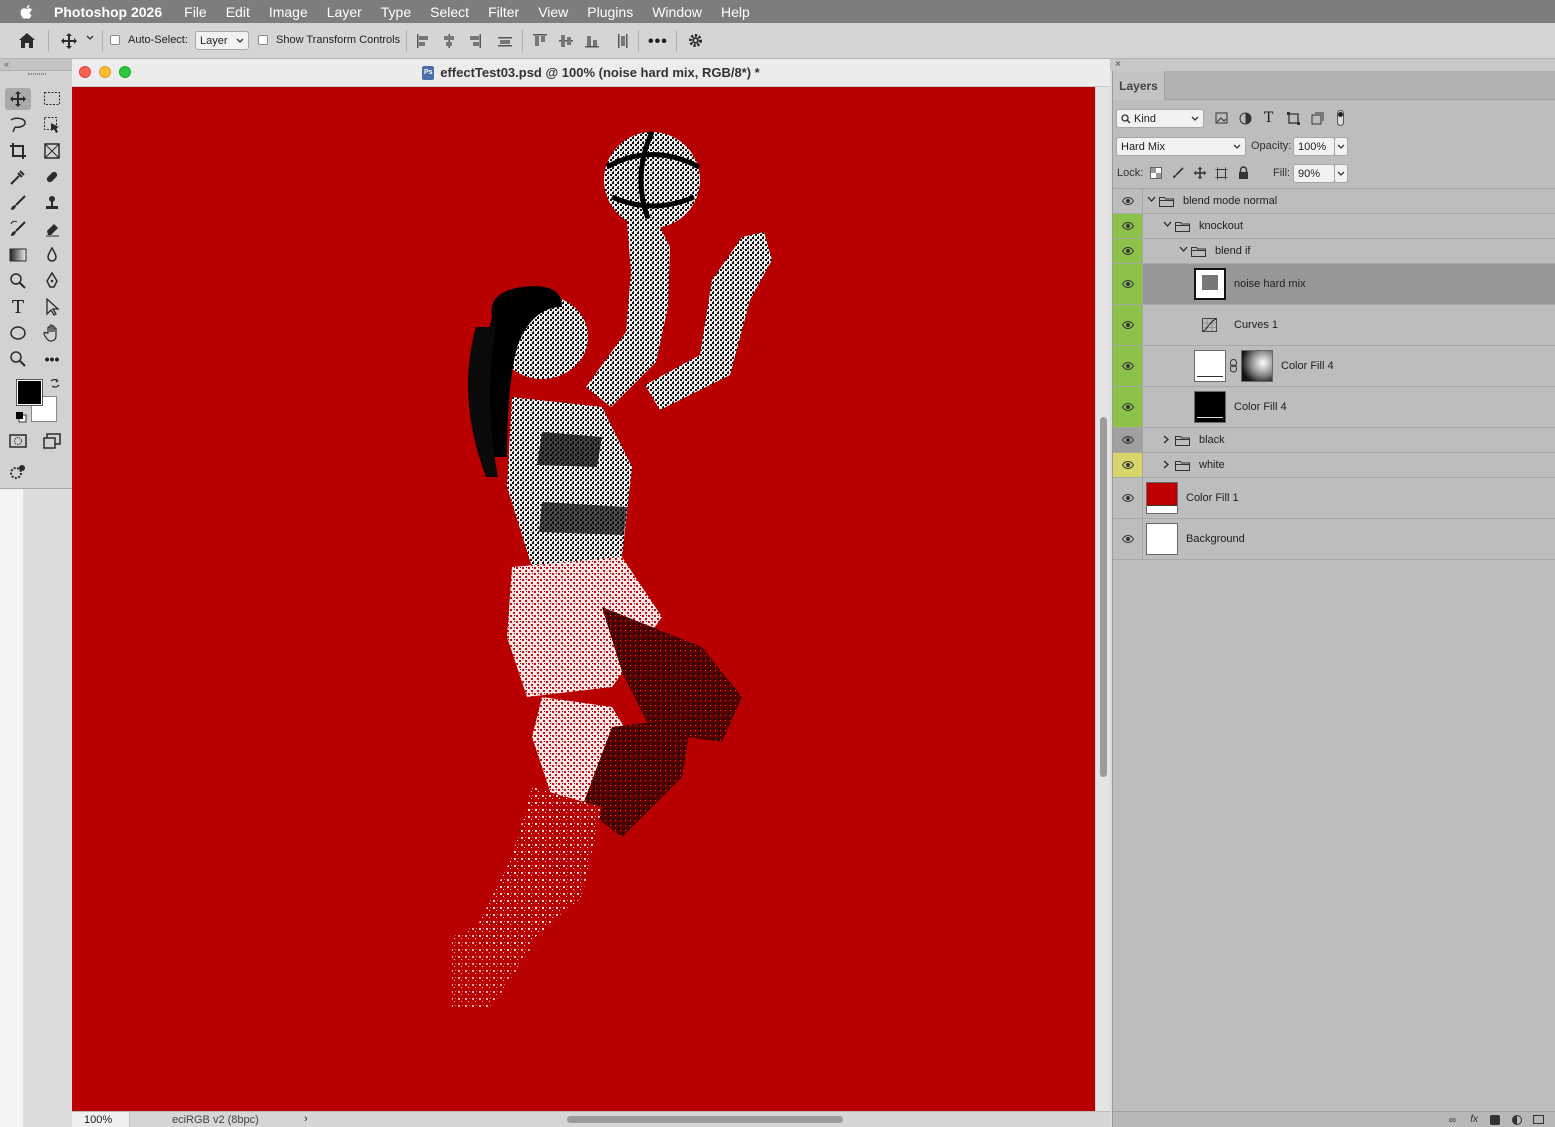 The width and height of the screenshot is (1555, 1127). Describe the element at coordinates (1334, 284) in the screenshot. I see `layer-row-selected: noise hard mix` at that location.